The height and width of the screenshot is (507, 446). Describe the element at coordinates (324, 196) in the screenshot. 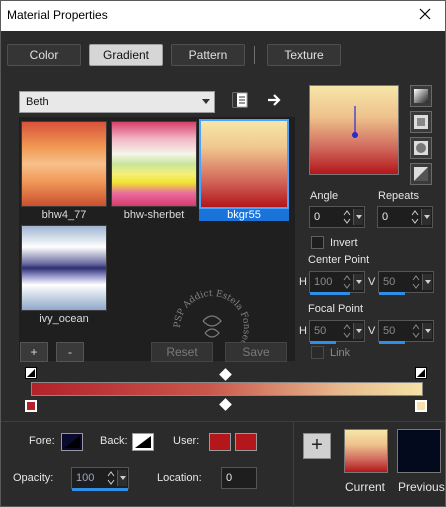

I see `angle-label: Angle` at that location.